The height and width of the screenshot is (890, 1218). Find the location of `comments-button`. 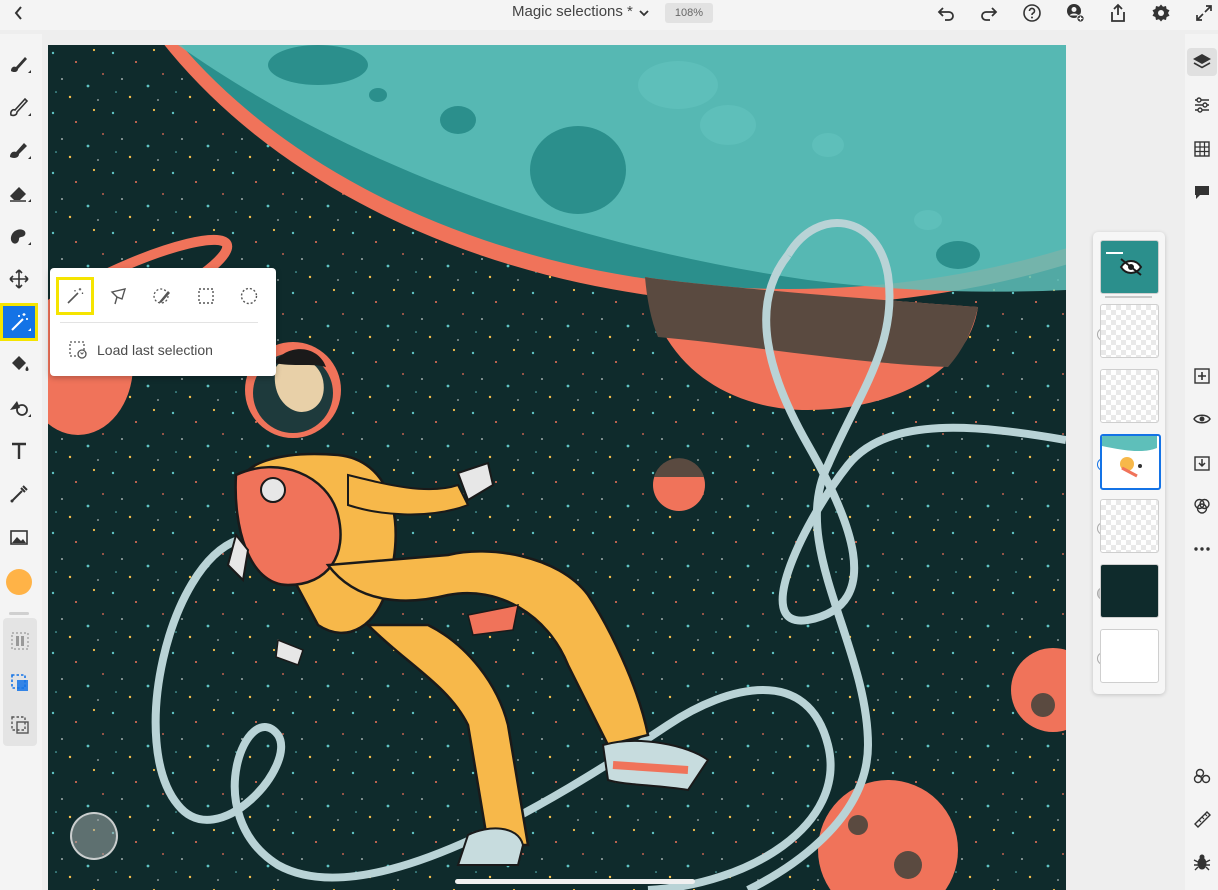

comments-button is located at coordinates (1202, 192).